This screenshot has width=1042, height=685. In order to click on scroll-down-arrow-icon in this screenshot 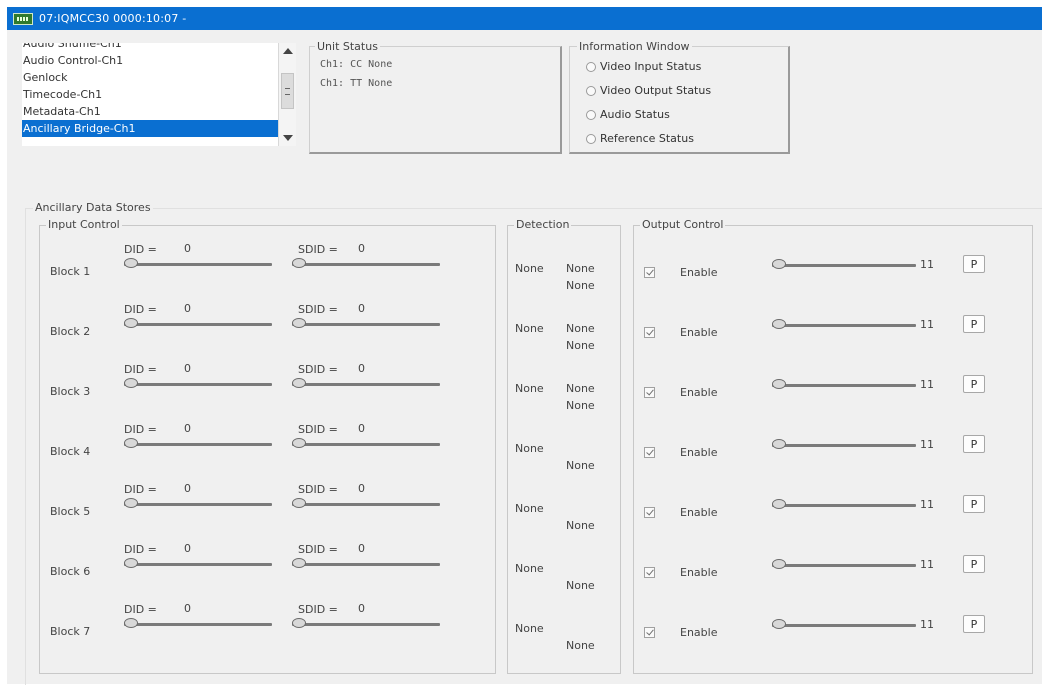, I will do `click(288, 138)`.